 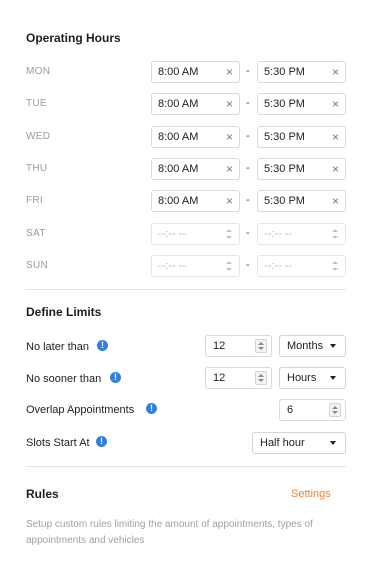 What do you see at coordinates (38, 136) in the screenshot?
I see `day-label-wed: WED` at bounding box center [38, 136].